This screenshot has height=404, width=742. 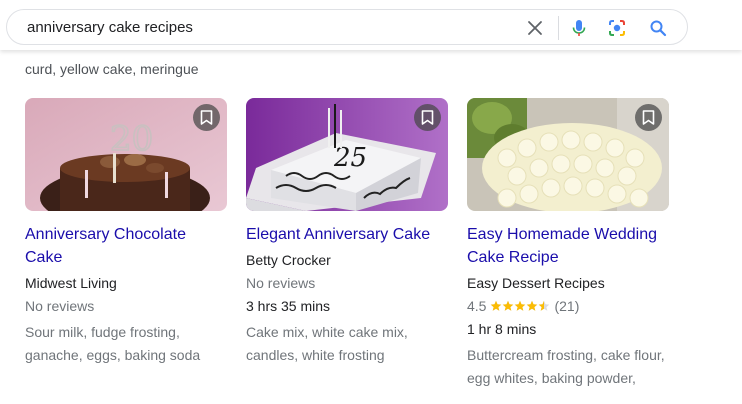 I want to click on rating-value: 4.5, so click(x=477, y=306).